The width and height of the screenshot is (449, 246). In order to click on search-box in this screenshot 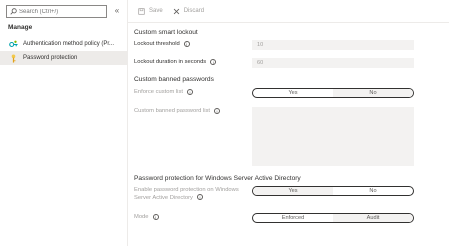, I will do `click(56, 11)`.